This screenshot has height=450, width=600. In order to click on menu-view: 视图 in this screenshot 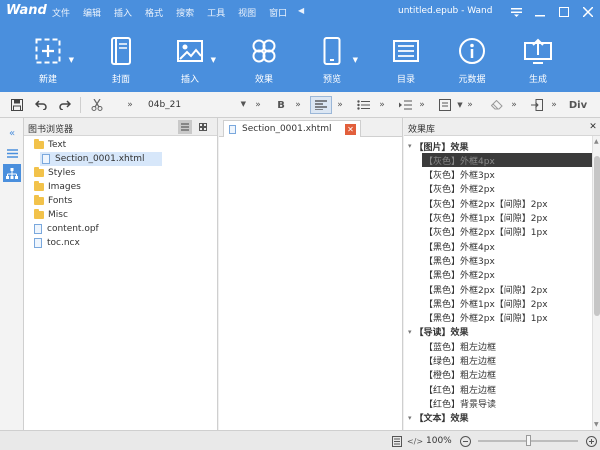, I will do `click(247, 12)`.